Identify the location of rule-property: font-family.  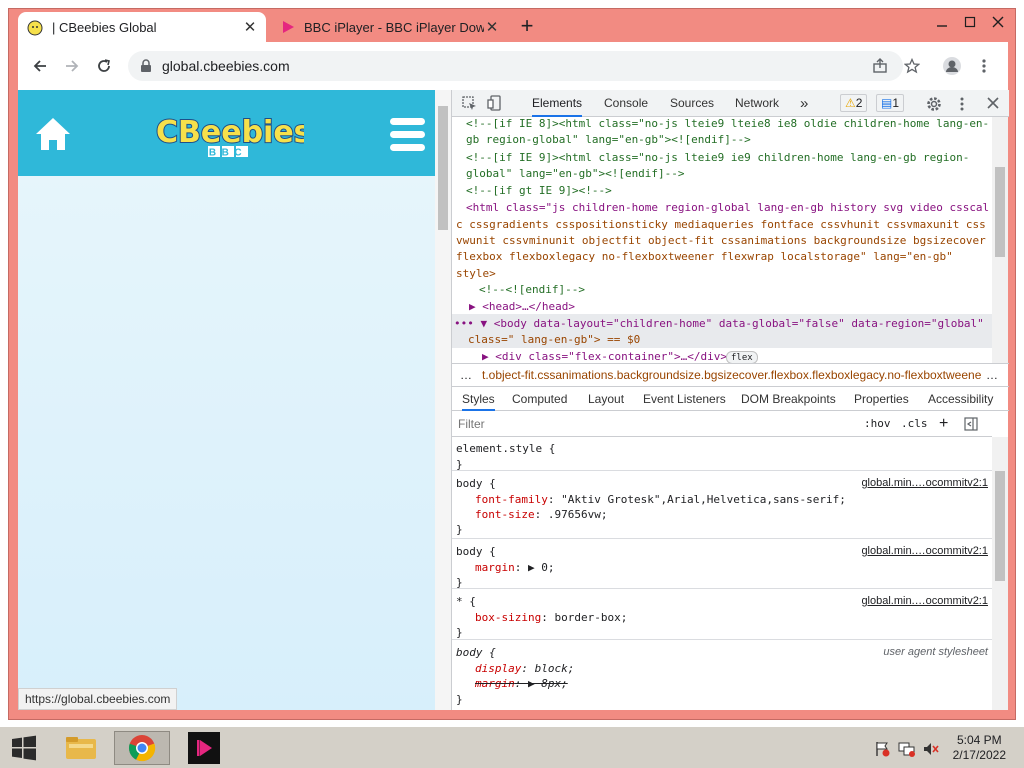
(511, 499).